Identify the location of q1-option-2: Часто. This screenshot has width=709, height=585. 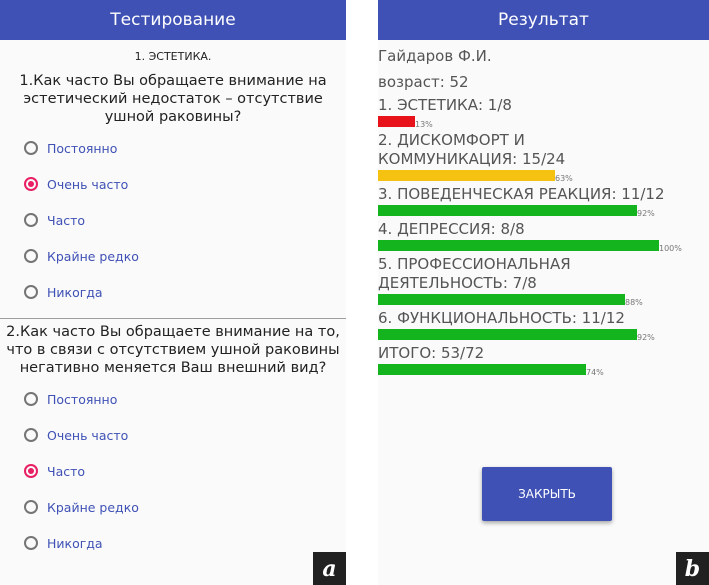
(173, 220).